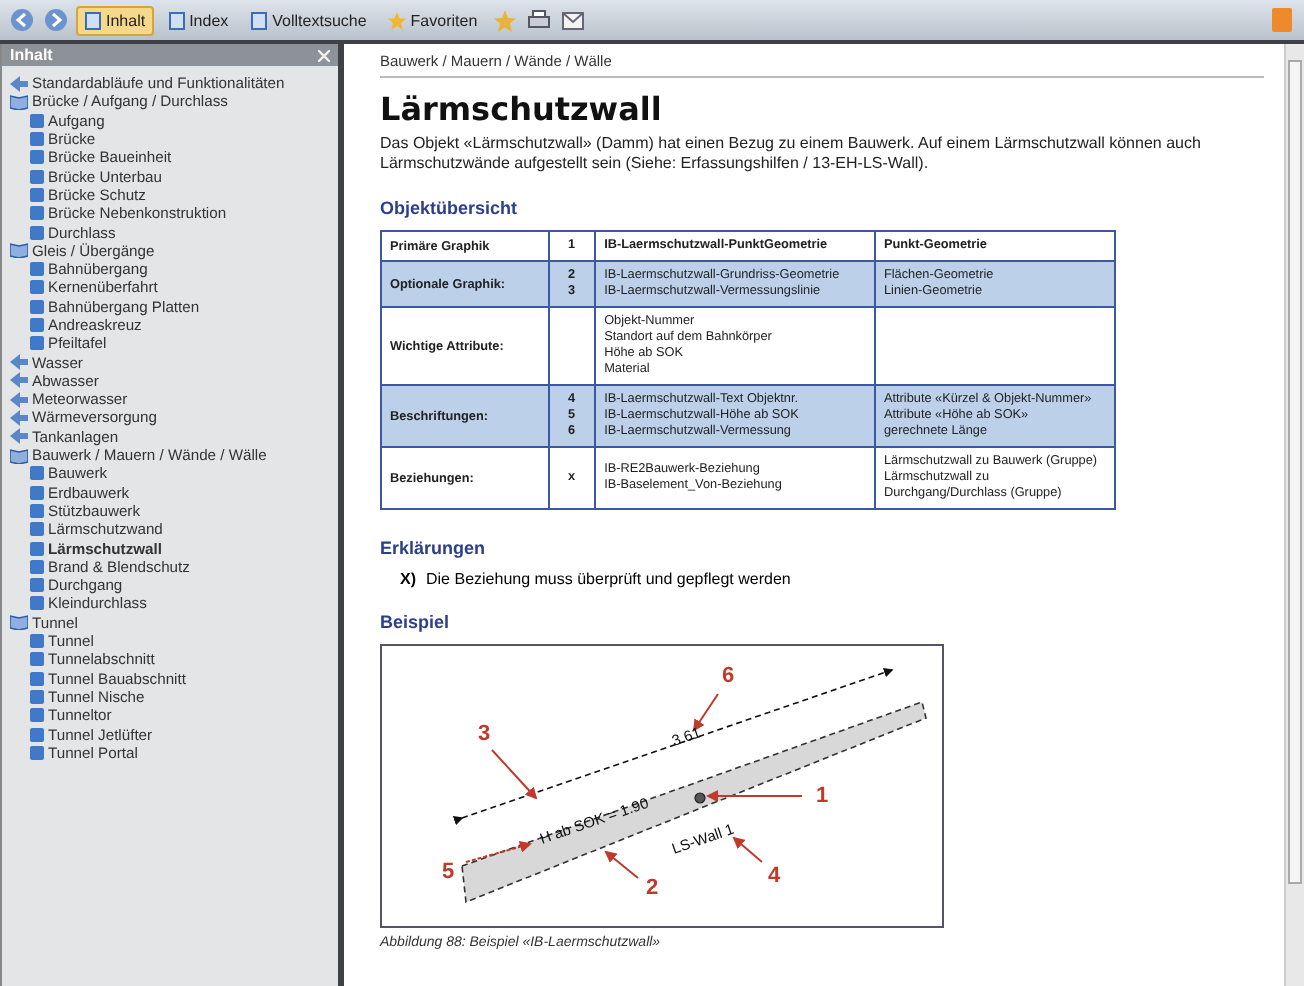 The height and width of the screenshot is (986, 1304). Describe the element at coordinates (448, 872) in the screenshot. I see `callout-number: 5` at that location.